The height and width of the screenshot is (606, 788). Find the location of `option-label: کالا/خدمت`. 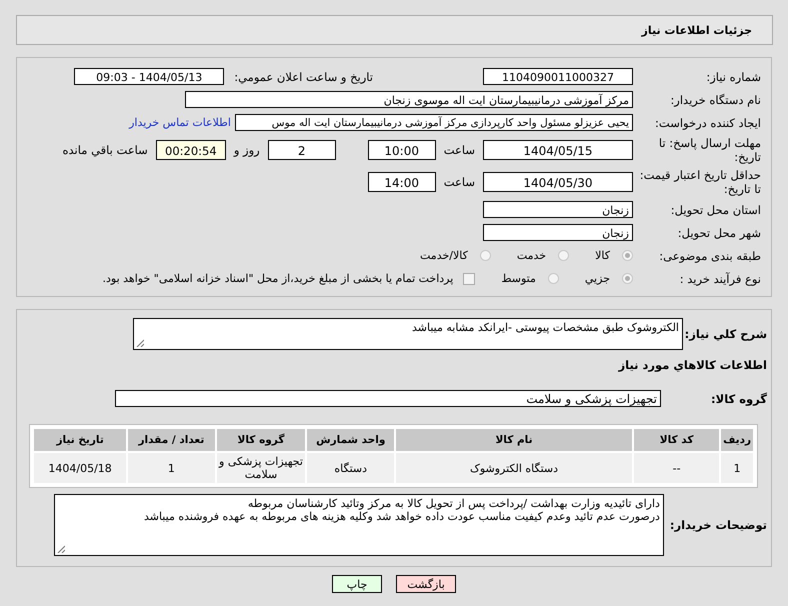

option-label: کالا/خدمت is located at coordinates (444, 255).